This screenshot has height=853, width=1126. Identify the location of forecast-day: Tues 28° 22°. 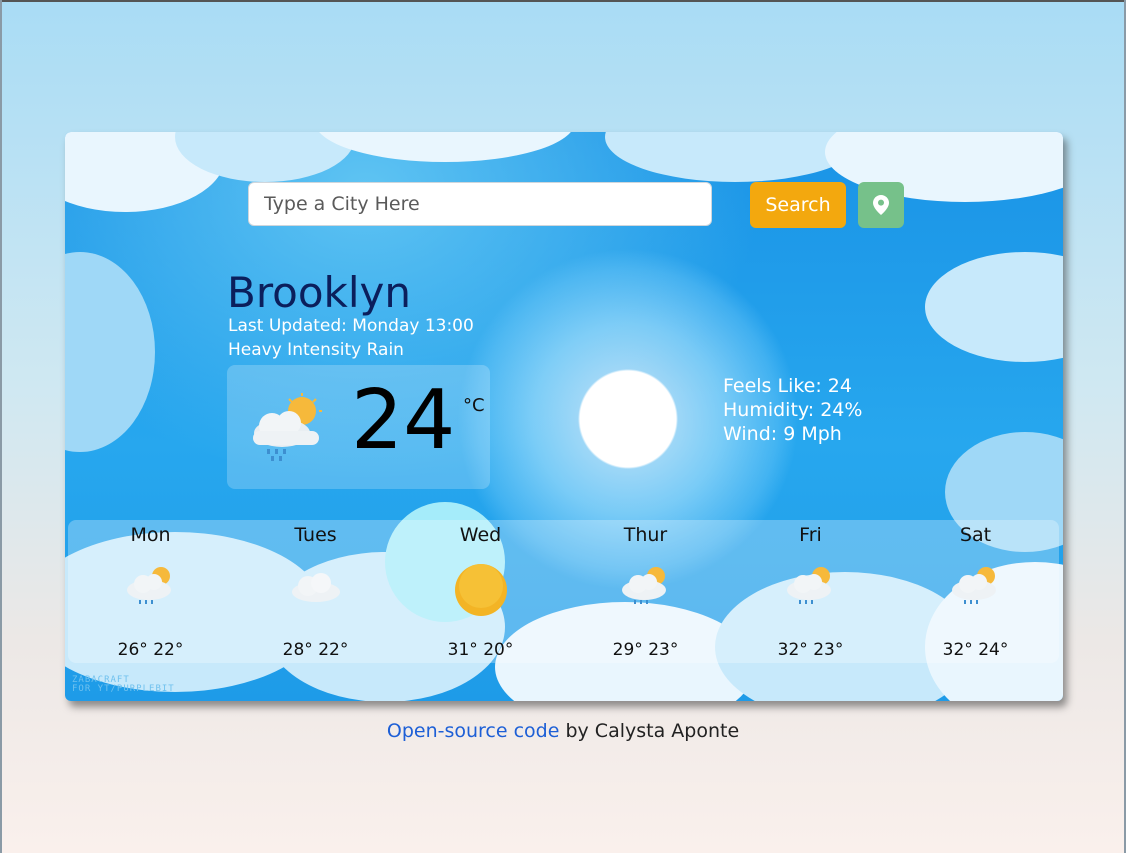
(315, 591).